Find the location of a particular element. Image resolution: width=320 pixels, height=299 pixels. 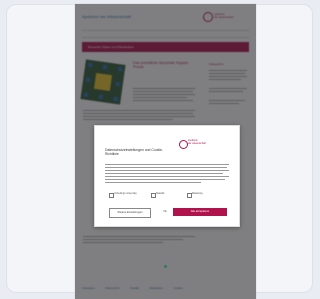

ok-button: Ok is located at coordinates (165, 212).